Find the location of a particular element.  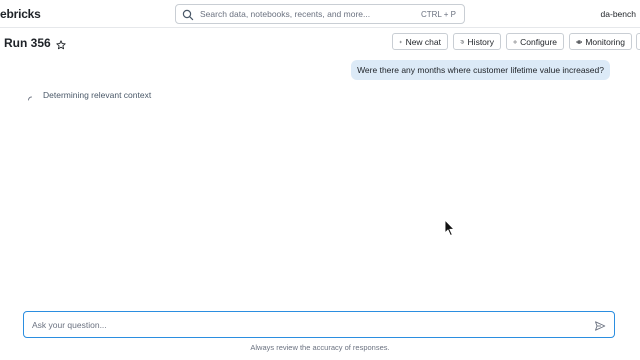

mouse-cursor-icon is located at coordinates (450, 228).